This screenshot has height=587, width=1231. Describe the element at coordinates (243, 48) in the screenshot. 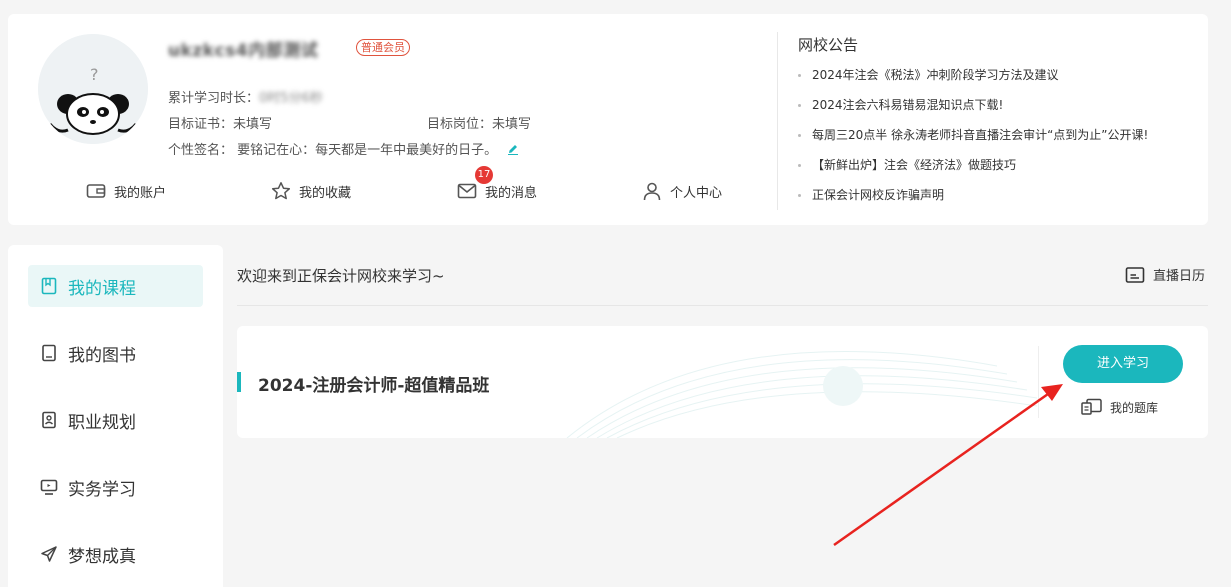

I see `username: ukzkcs4内部测试` at that location.